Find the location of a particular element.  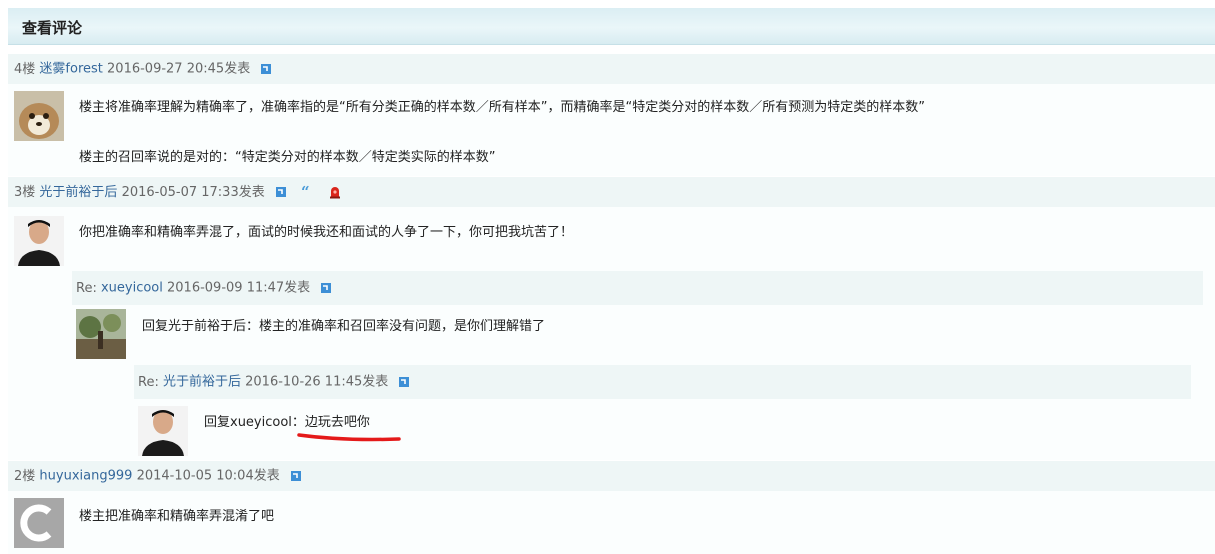

red-annotation-underline is located at coordinates (349, 437).